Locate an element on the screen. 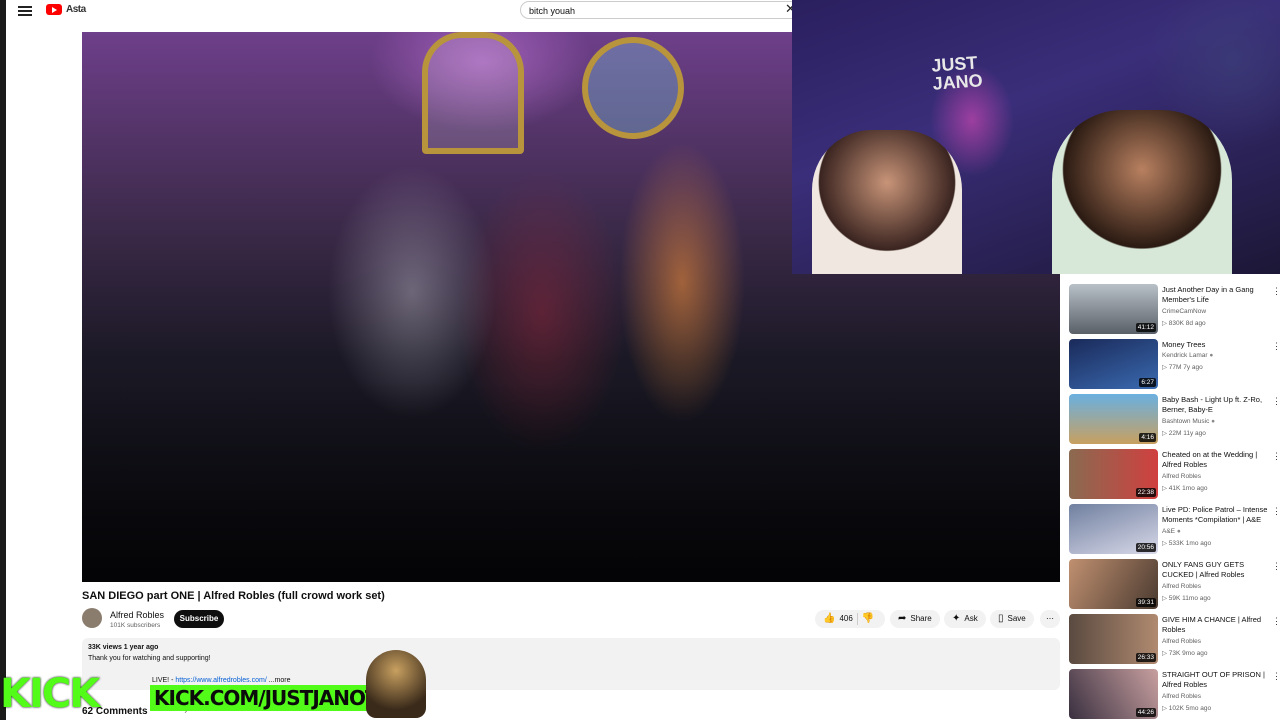  ask-label: Ask is located at coordinates (971, 618).